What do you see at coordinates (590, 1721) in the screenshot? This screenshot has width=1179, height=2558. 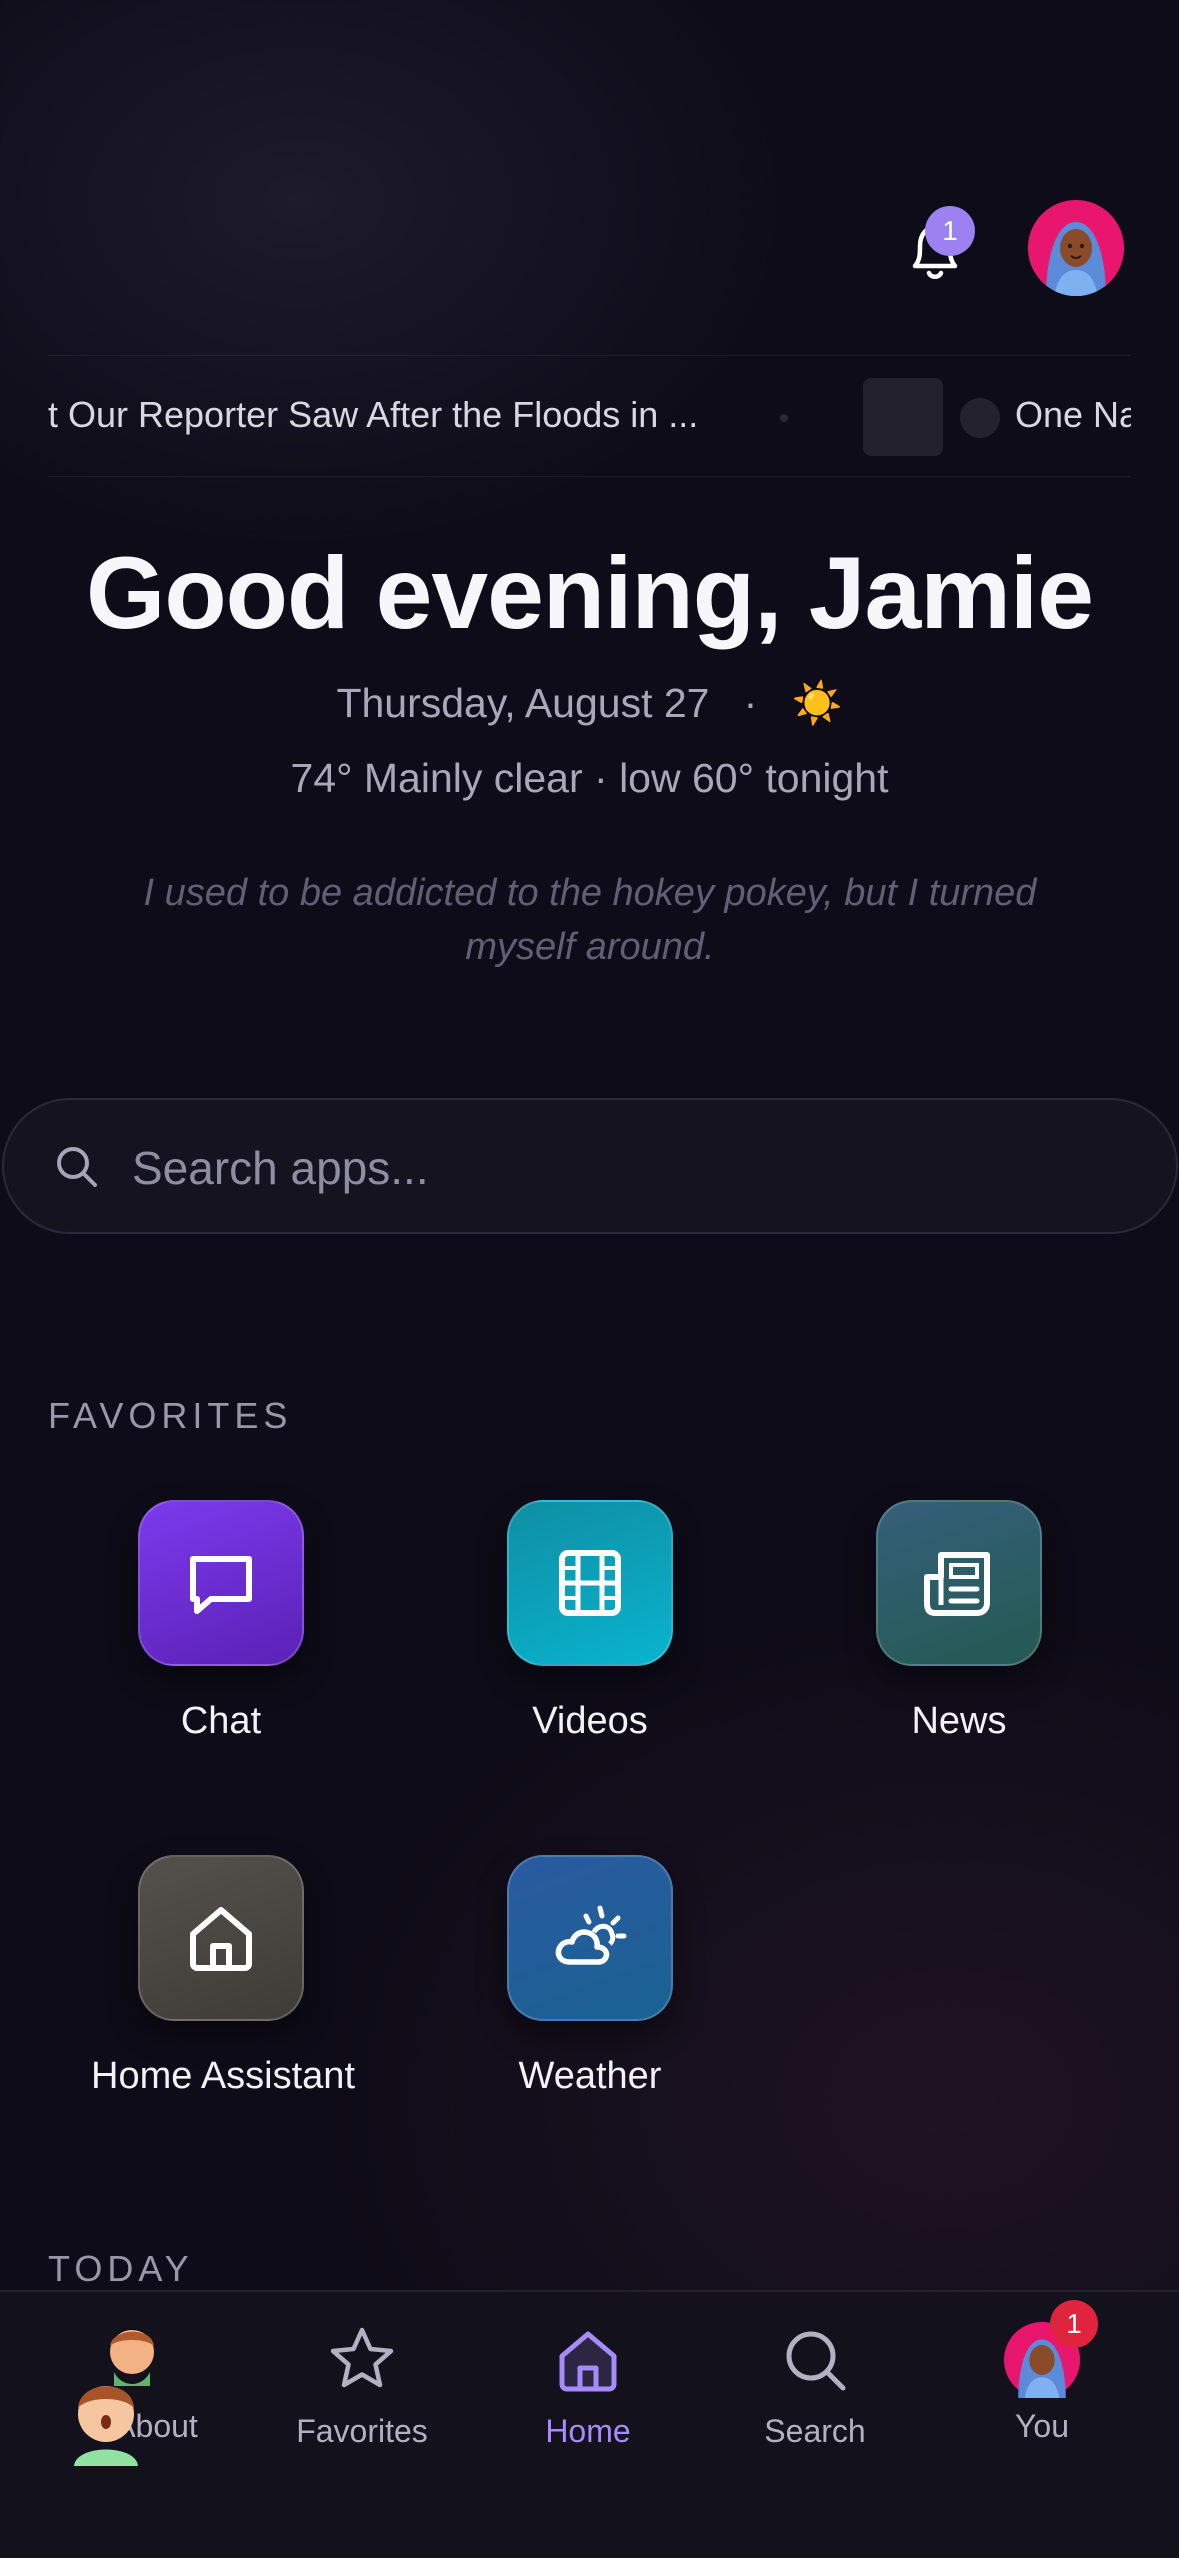 I see `app-label: Videos` at bounding box center [590, 1721].